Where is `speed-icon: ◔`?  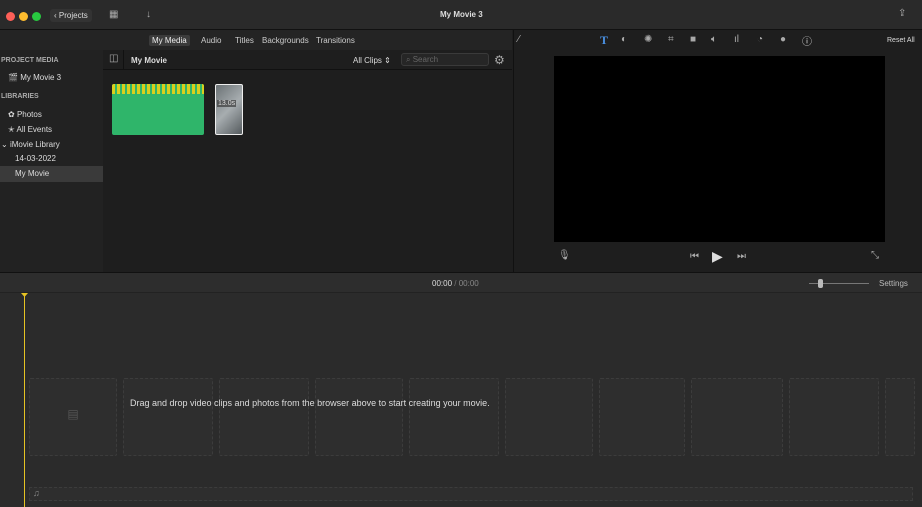 speed-icon: ◔ is located at coordinates (760, 39).